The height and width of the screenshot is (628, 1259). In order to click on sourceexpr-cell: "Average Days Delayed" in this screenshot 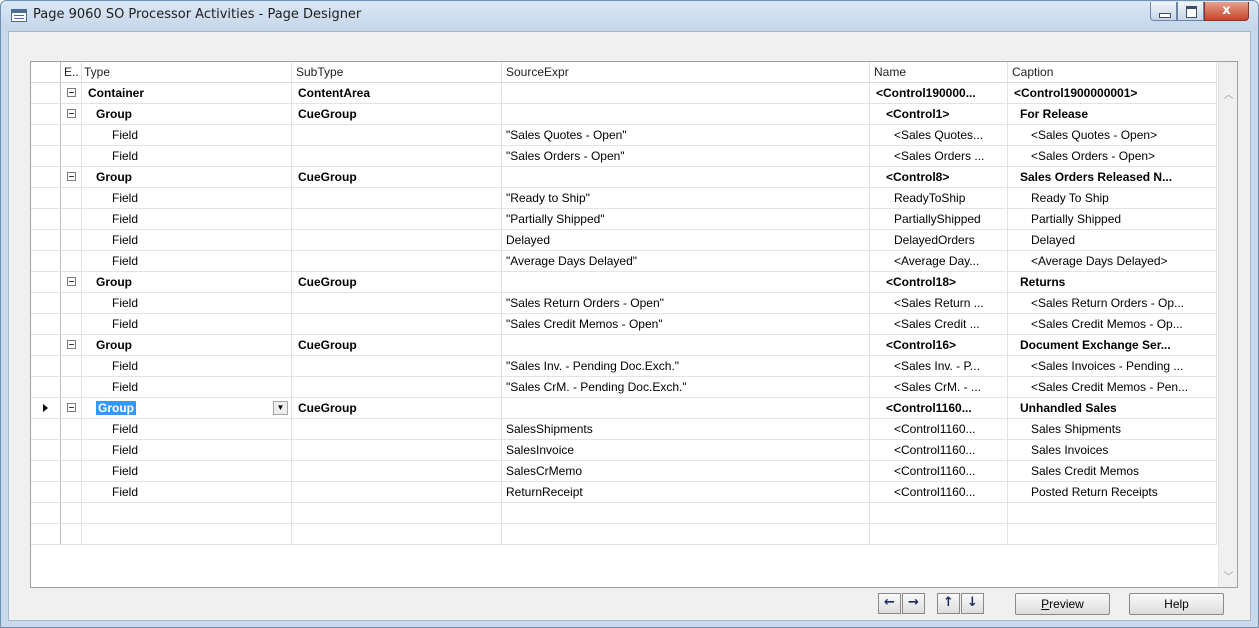, I will do `click(686, 261)`.